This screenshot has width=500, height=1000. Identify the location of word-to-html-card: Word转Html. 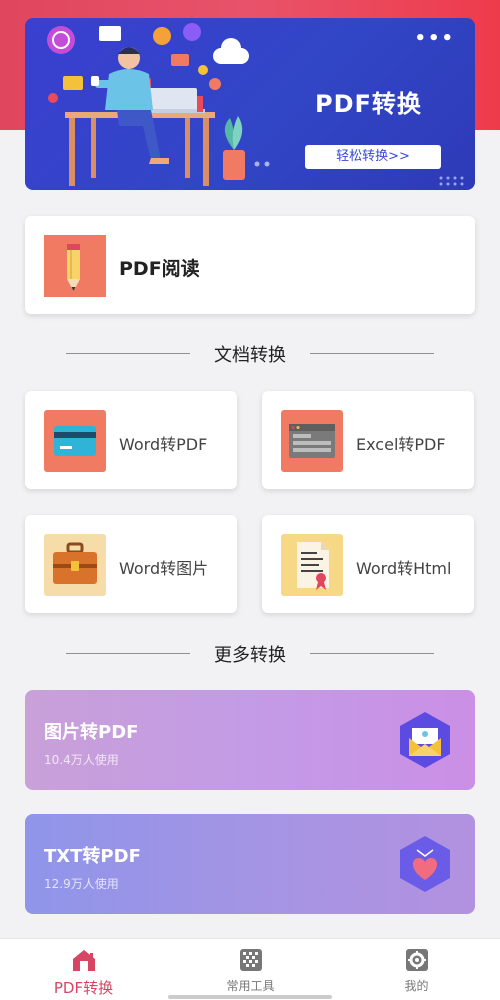
(368, 564).